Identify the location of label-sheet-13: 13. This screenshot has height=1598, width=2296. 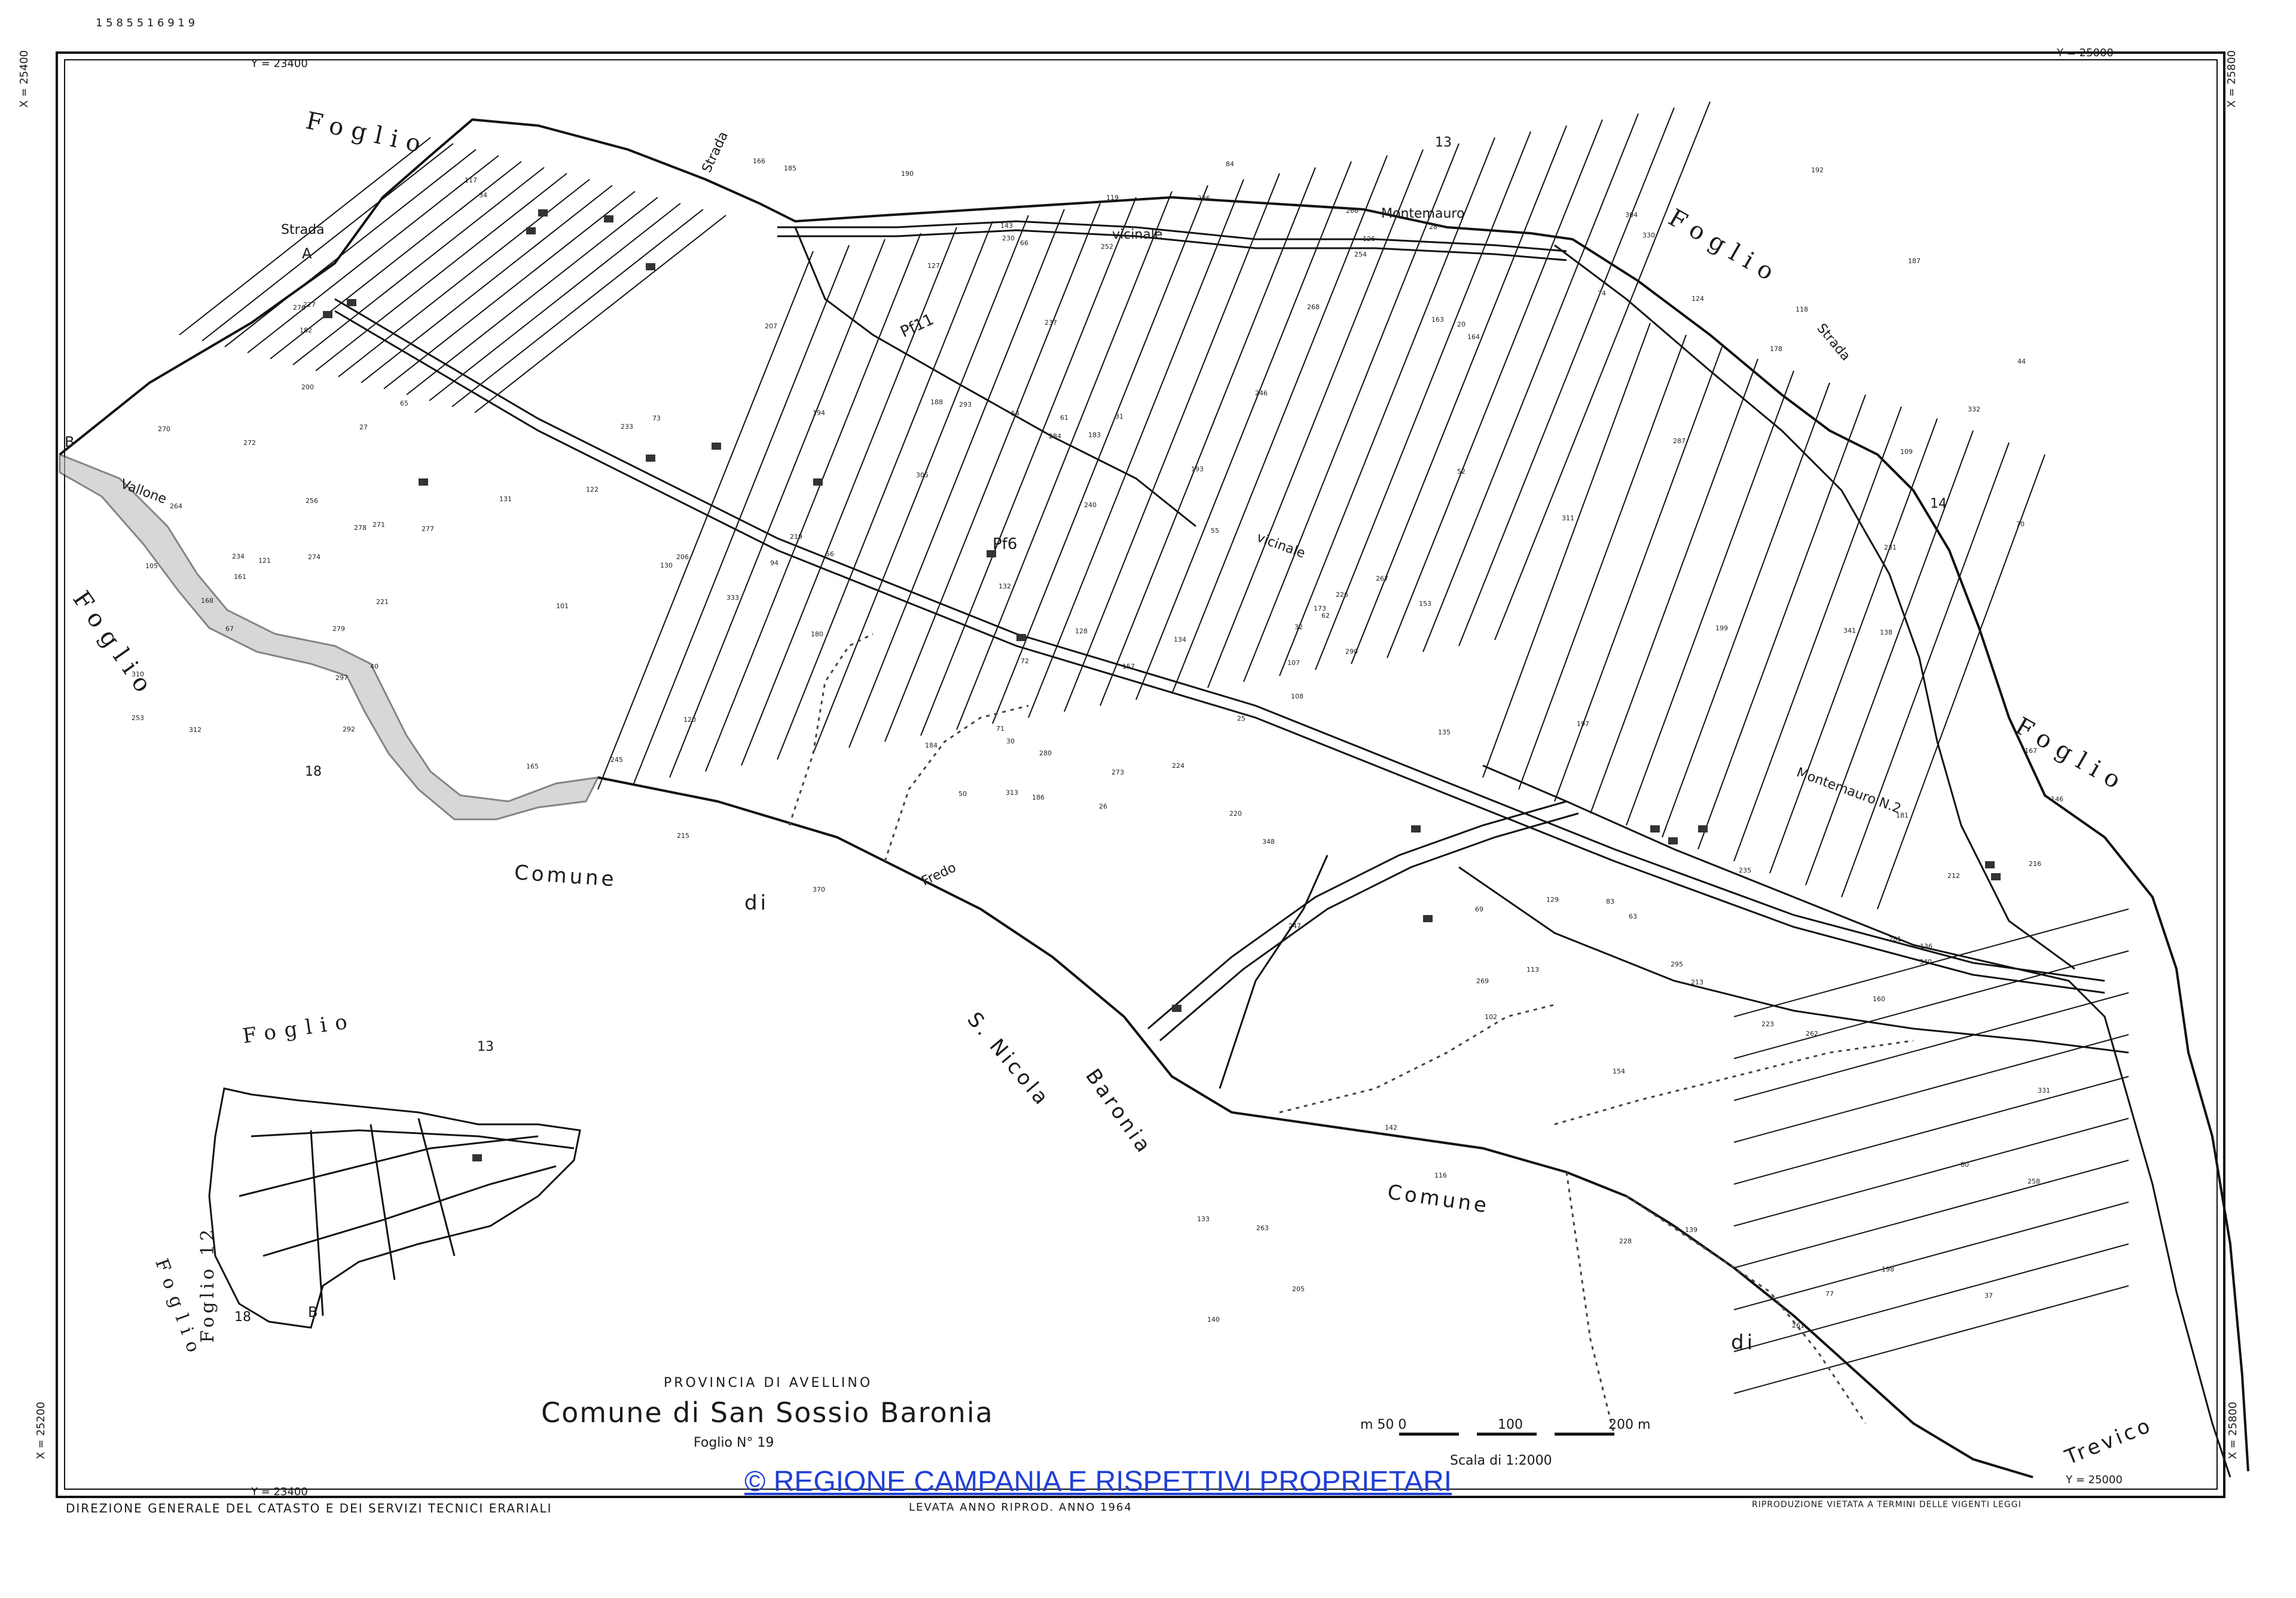
(1443, 142).